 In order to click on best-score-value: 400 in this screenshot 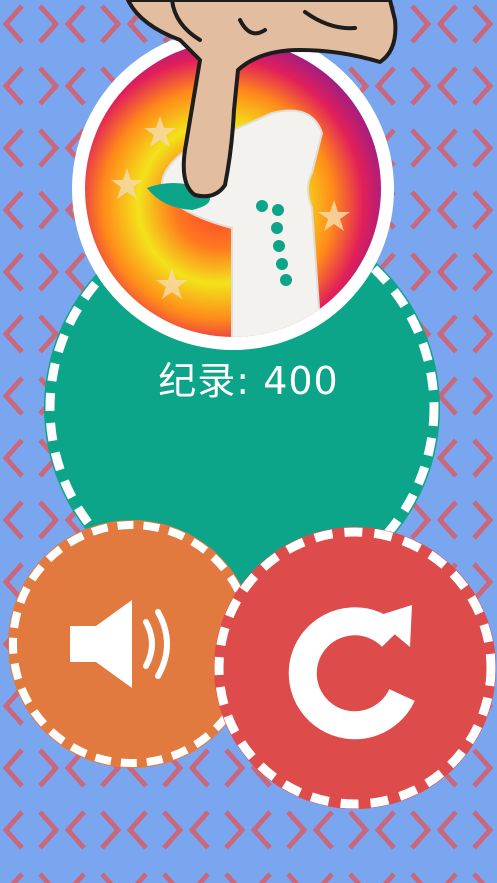, I will do `click(301, 381)`.